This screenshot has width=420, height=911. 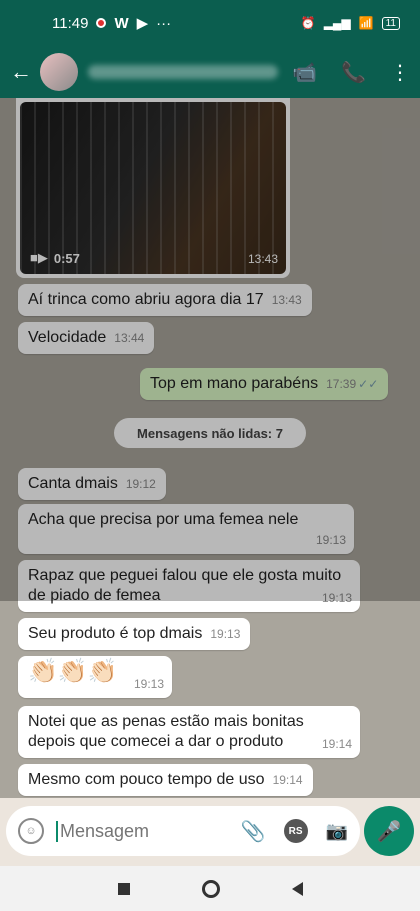 What do you see at coordinates (66, 258) in the screenshot?
I see `video-duration: 0:57` at bounding box center [66, 258].